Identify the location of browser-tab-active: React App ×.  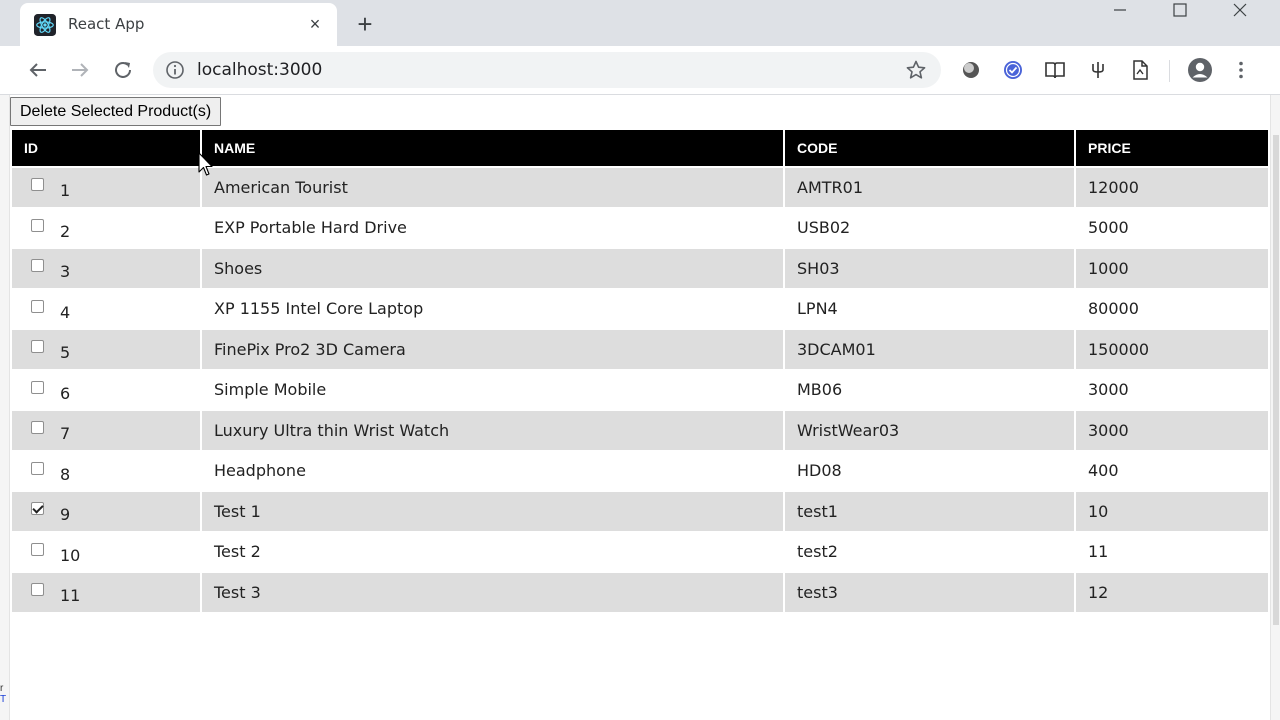
(178, 24).